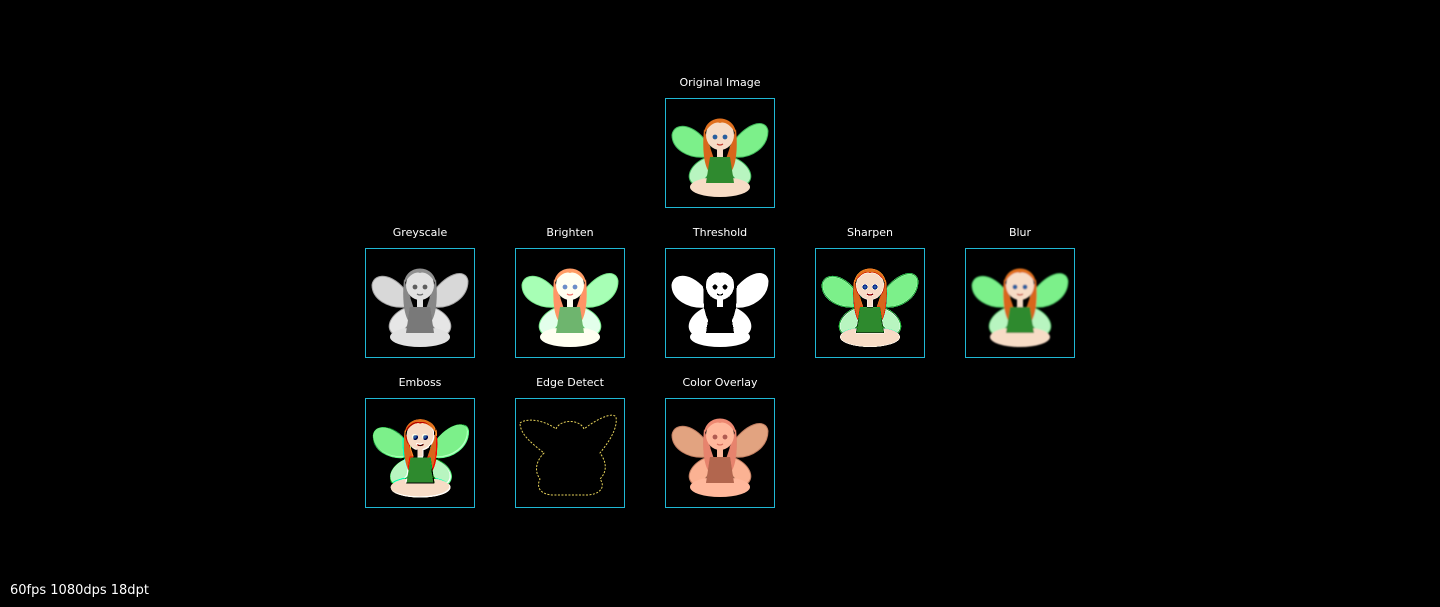 Image resolution: width=1440 pixels, height=607 pixels. Describe the element at coordinates (570, 382) in the screenshot. I see `filter-label: Edge Detect` at that location.